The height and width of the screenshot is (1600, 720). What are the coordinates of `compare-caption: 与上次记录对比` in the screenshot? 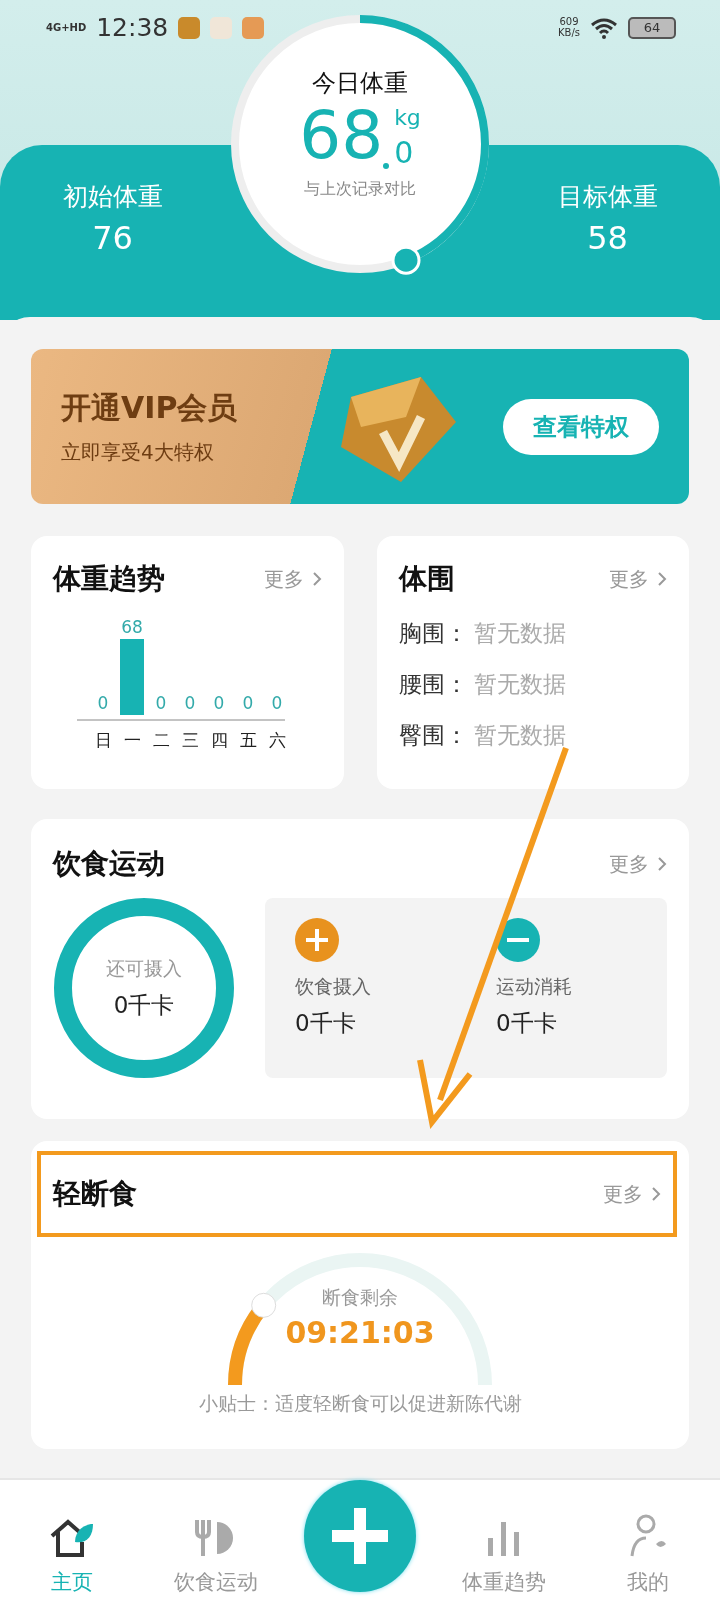 It's located at (360, 189).